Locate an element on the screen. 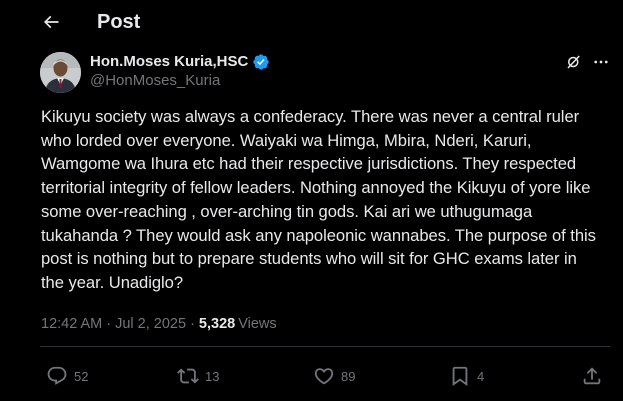 The height and width of the screenshot is (401, 623). share-icon is located at coordinates (592, 376).